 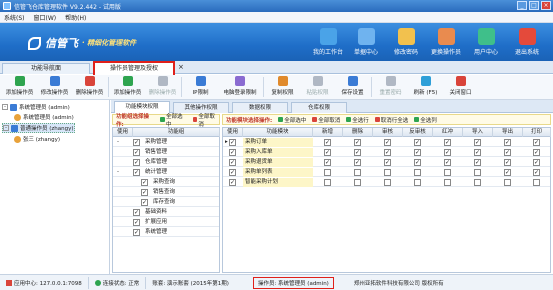 I want to click on tree-node-normal-group: - 普通操作员 (zhangy), so click(x=38, y=128).